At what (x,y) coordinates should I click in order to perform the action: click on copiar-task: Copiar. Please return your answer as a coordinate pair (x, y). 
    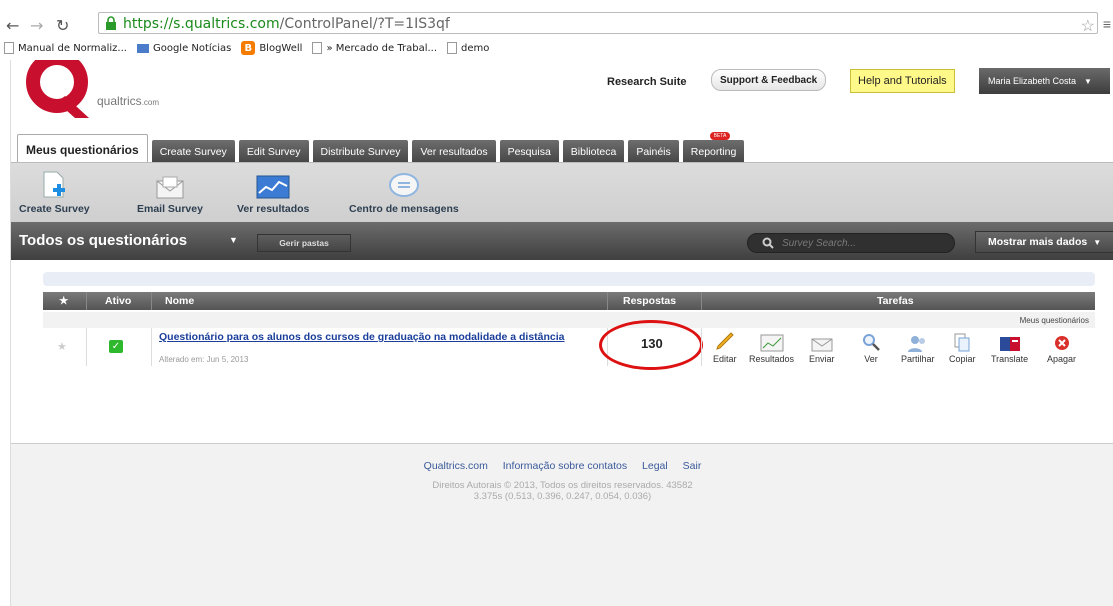
    Looking at the image, I should click on (962, 346).